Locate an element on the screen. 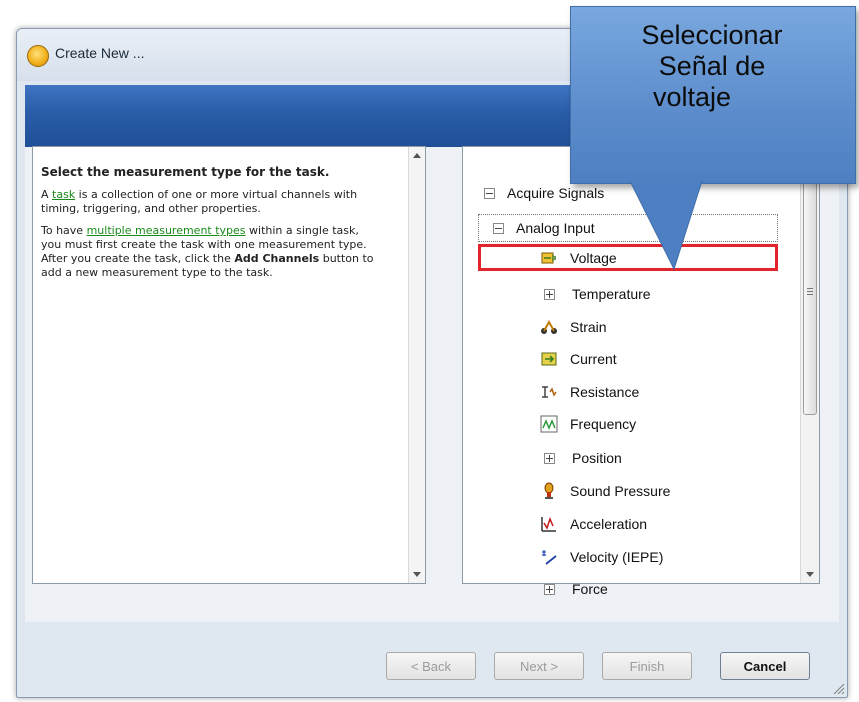  tree-item-temperature: Temperature is located at coordinates (595, 294).